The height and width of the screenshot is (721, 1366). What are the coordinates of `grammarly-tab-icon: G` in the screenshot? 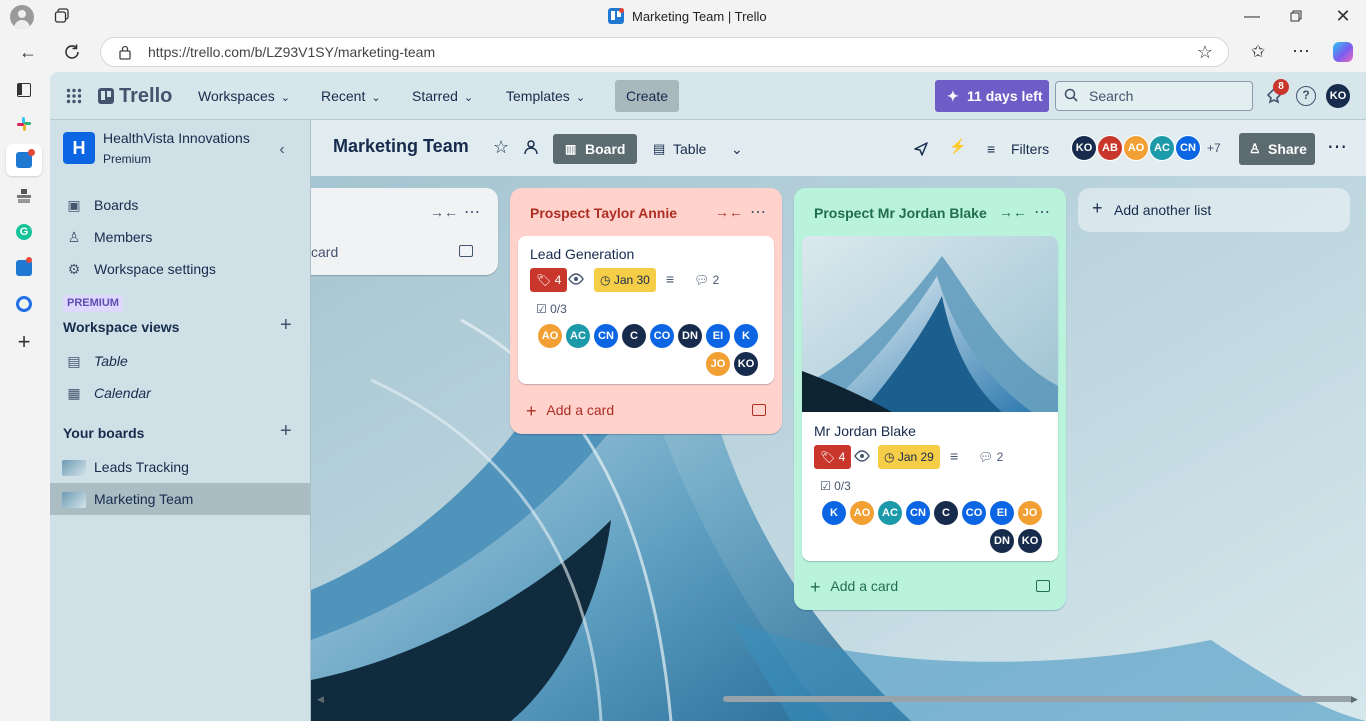 It's located at (24, 232).